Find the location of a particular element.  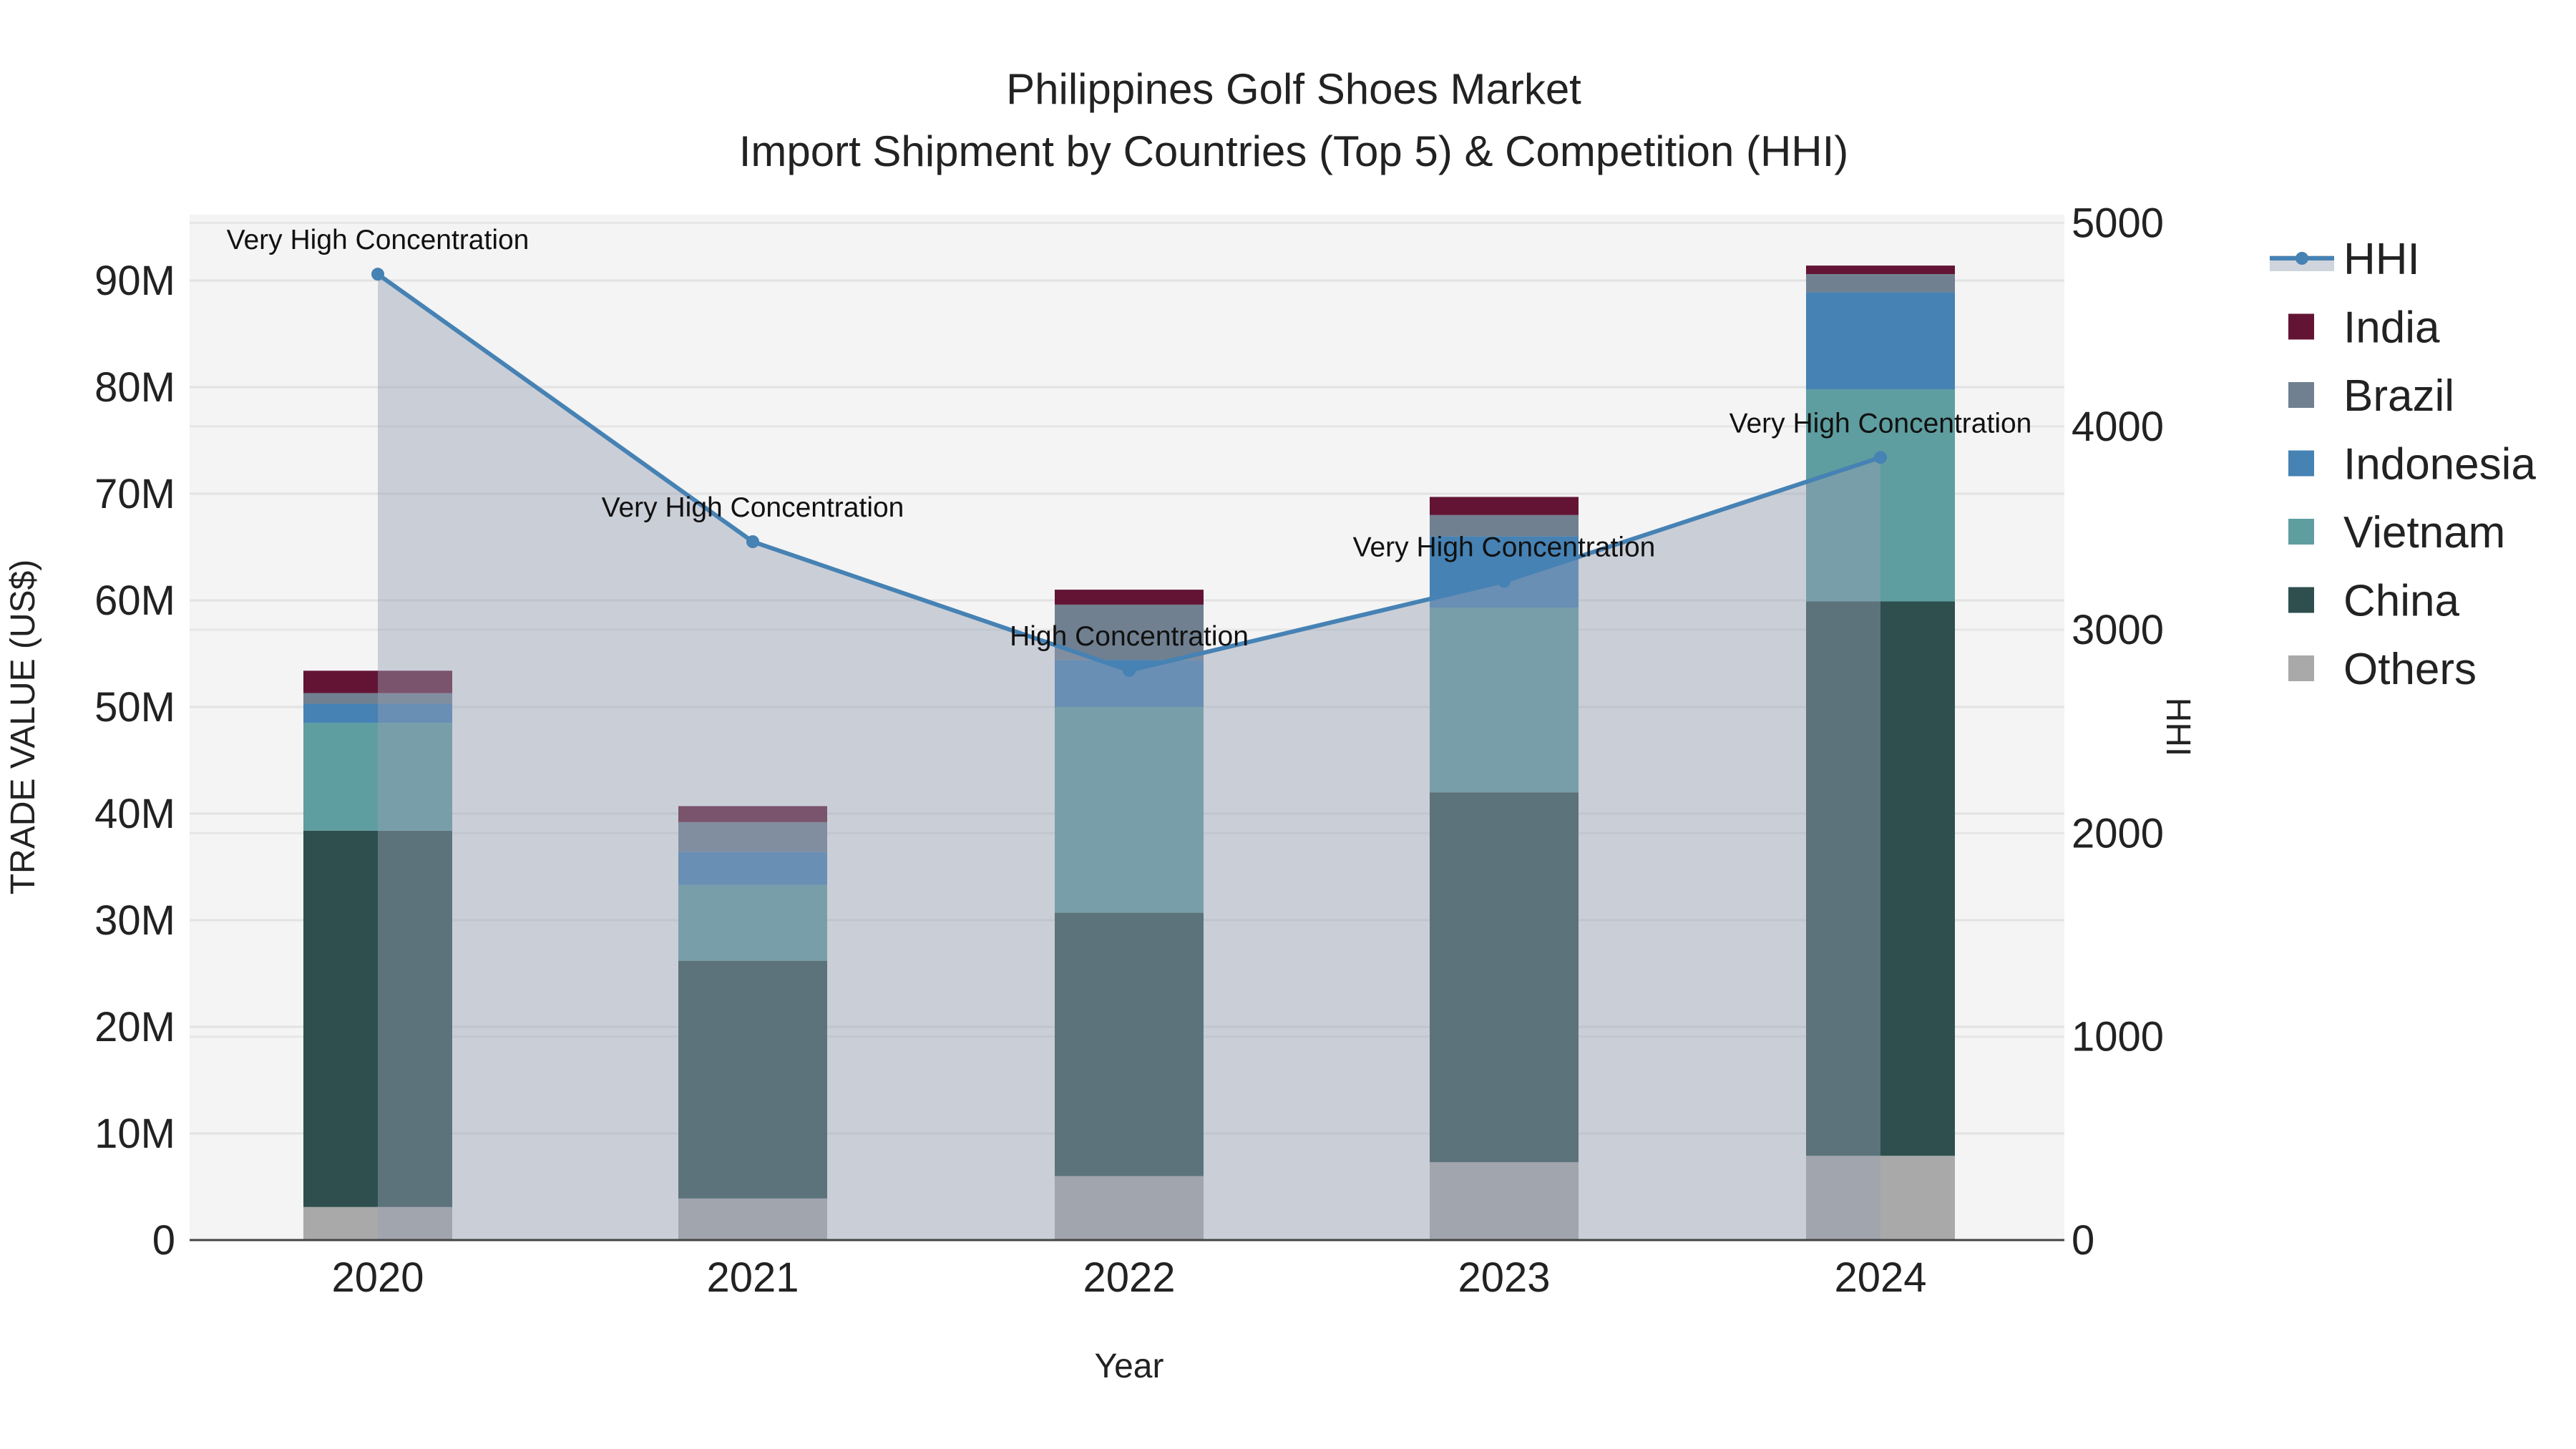

y2-tick-label: 5000 is located at coordinates (2118, 223).